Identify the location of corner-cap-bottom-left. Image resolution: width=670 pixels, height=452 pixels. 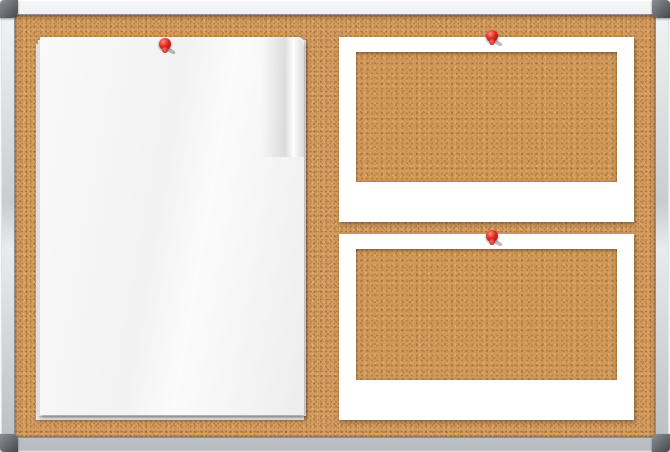
(9, 443).